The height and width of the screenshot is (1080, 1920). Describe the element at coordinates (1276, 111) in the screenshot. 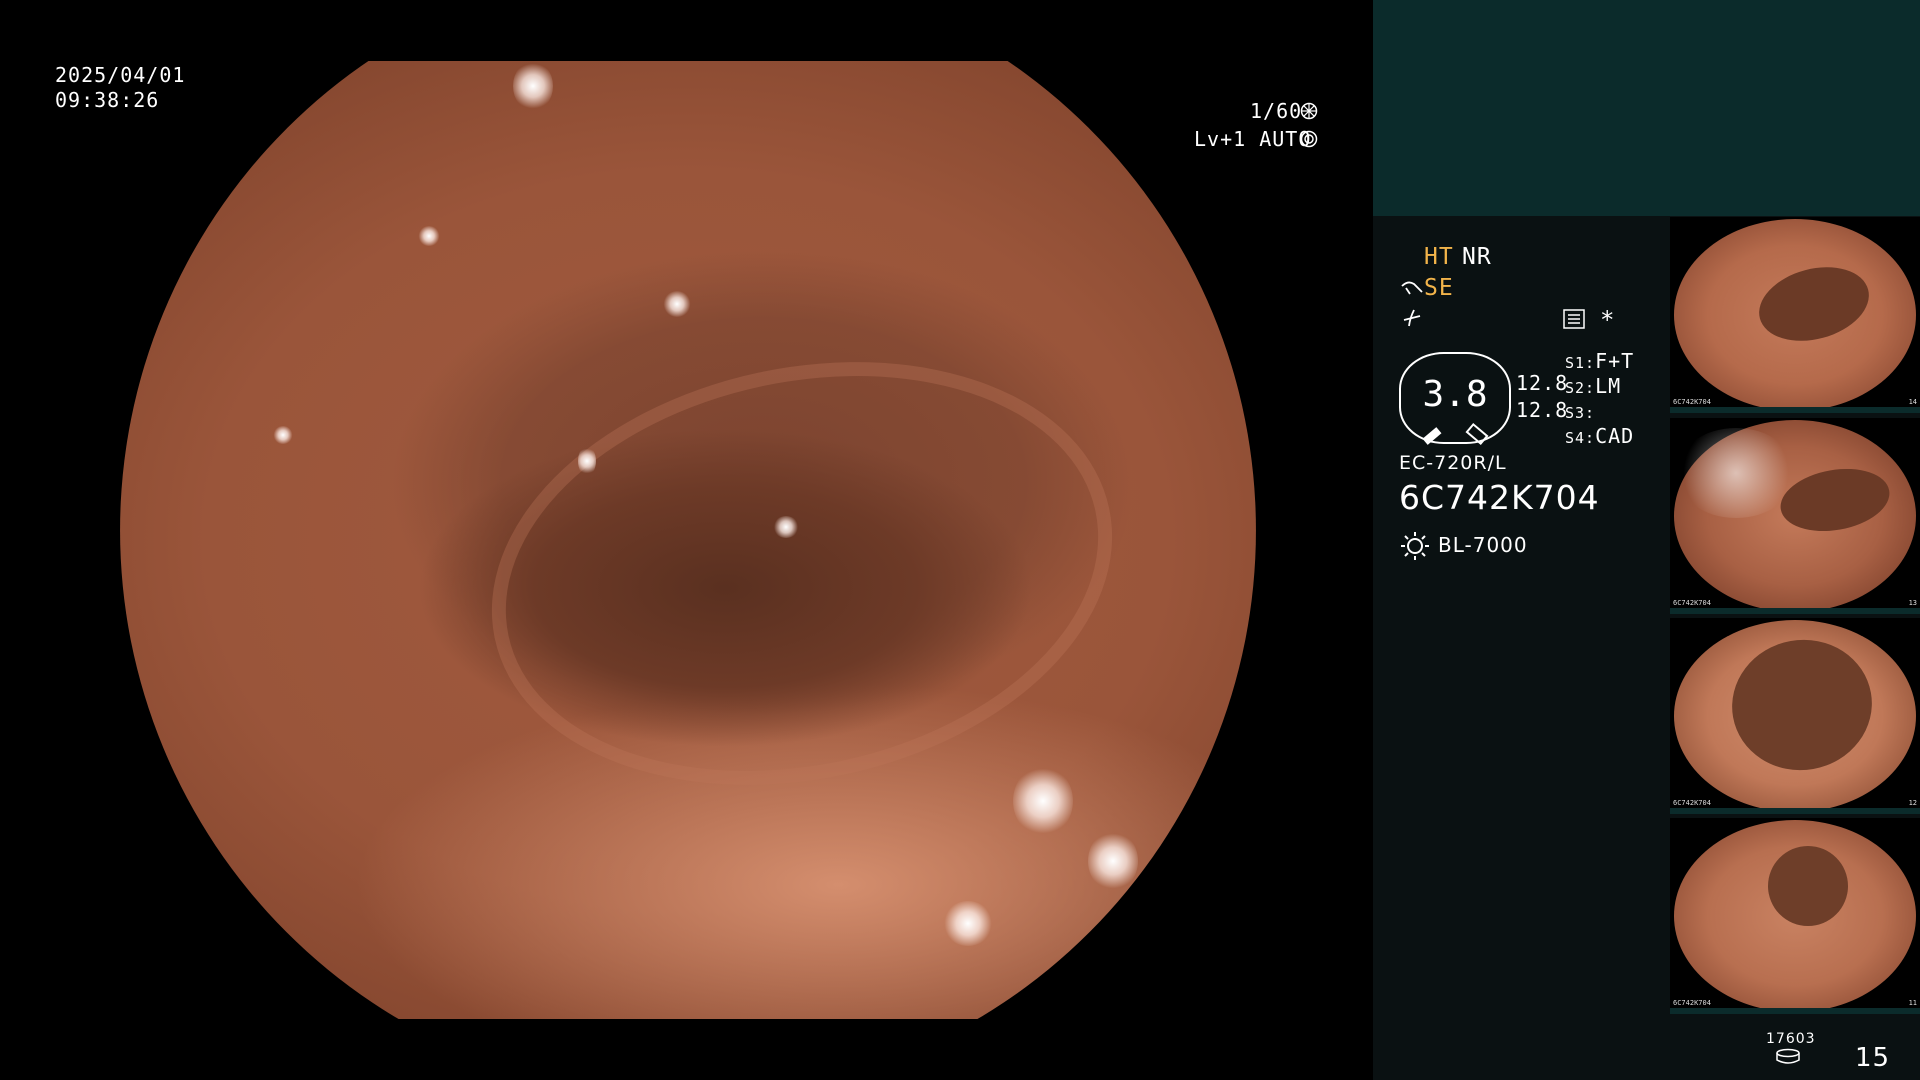

I see `shutter-speed-label: 1/60` at that location.